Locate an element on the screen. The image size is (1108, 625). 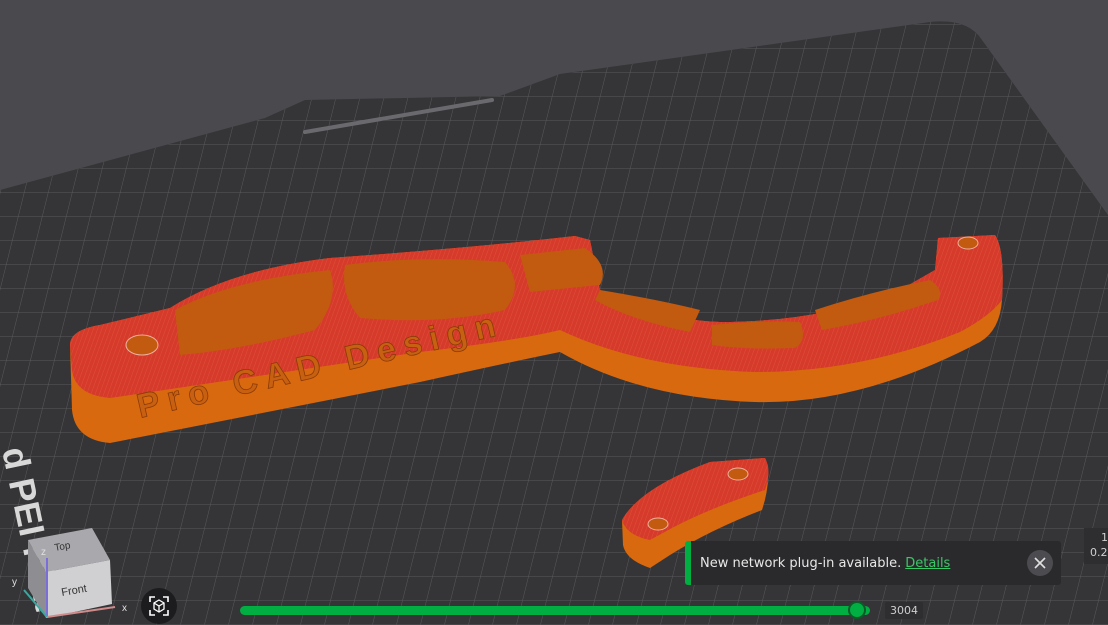
layer-readout-line1: 1 is located at coordinates (1104, 537).